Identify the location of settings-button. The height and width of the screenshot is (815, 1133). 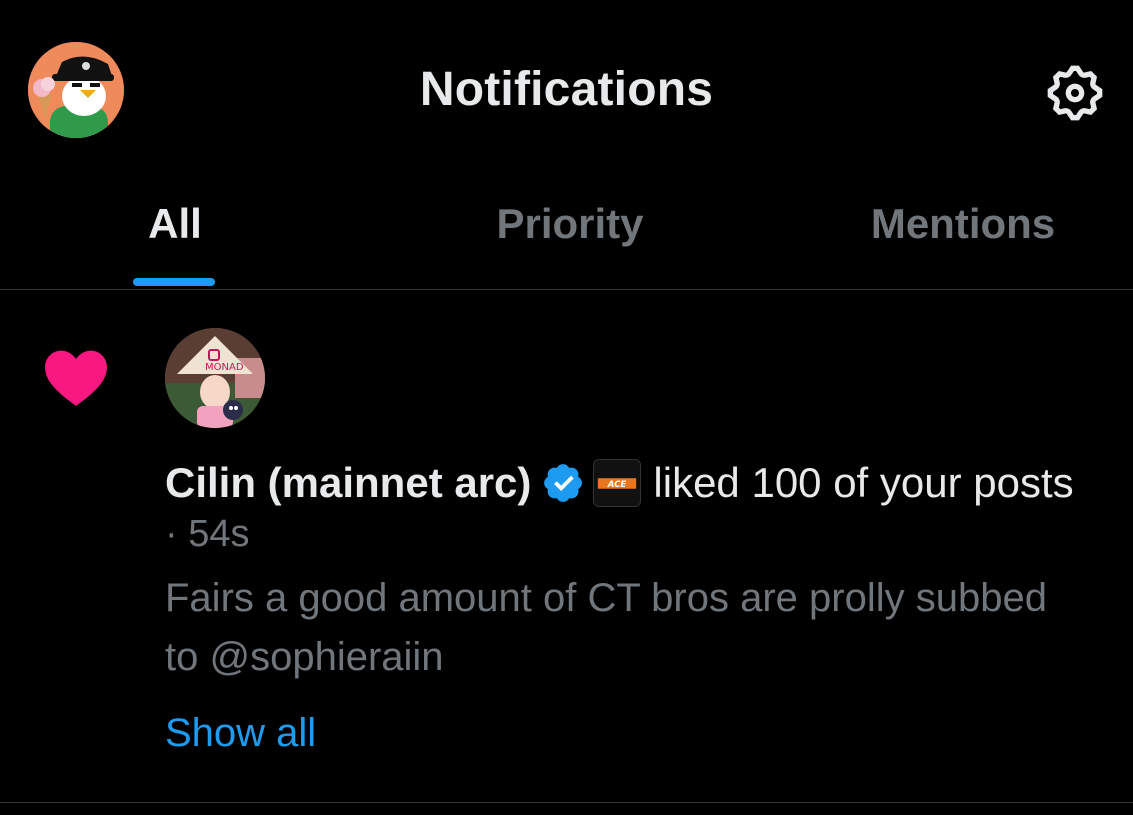
(1075, 93).